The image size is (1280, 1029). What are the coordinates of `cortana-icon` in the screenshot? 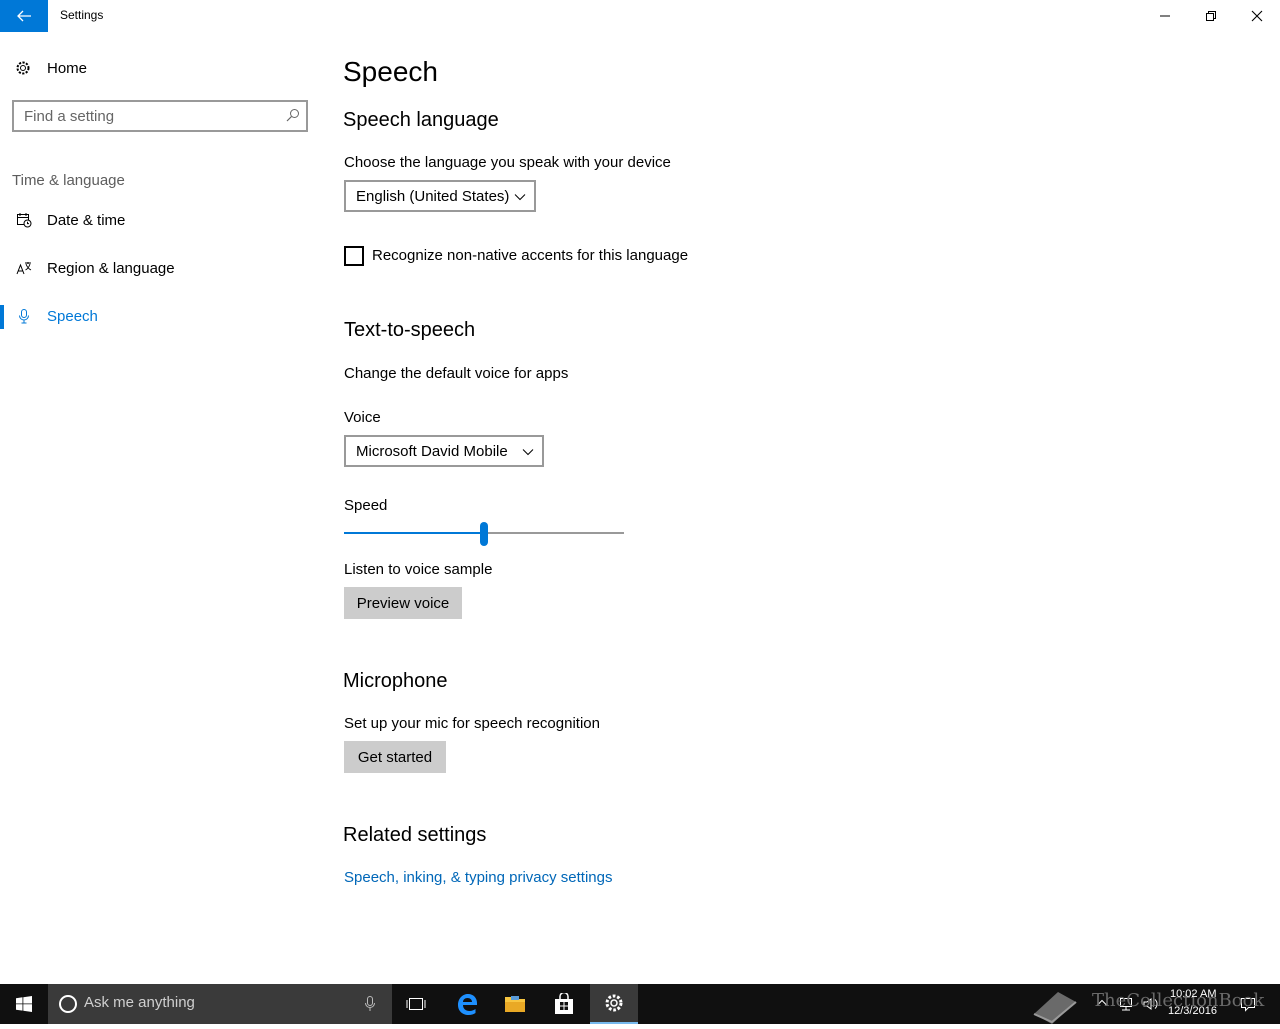 It's located at (68, 1004).